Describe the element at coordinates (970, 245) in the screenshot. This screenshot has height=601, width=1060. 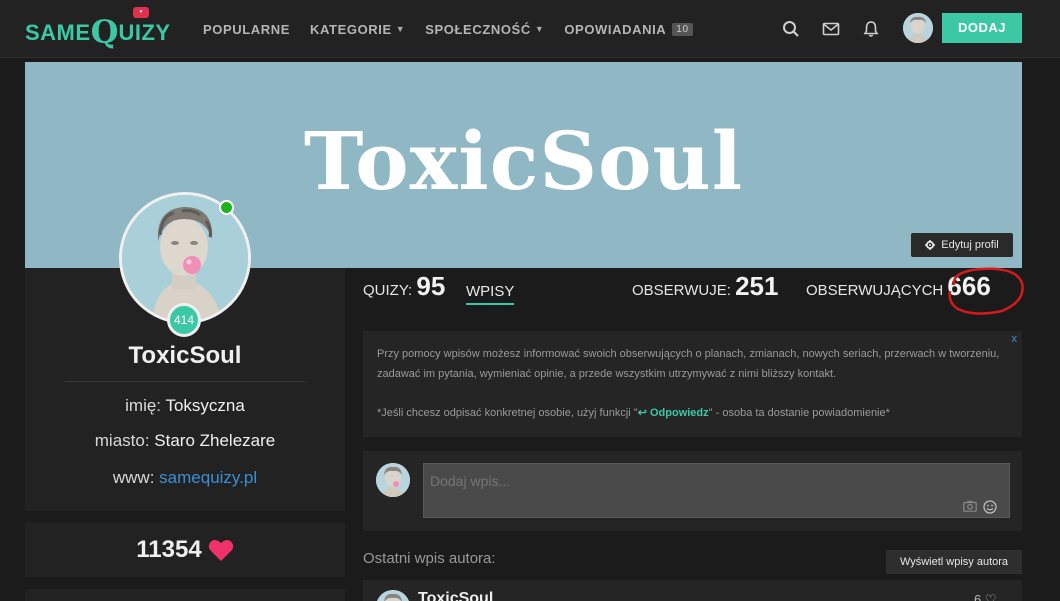
I see `edit-profile-label: Edytuj profil` at that location.